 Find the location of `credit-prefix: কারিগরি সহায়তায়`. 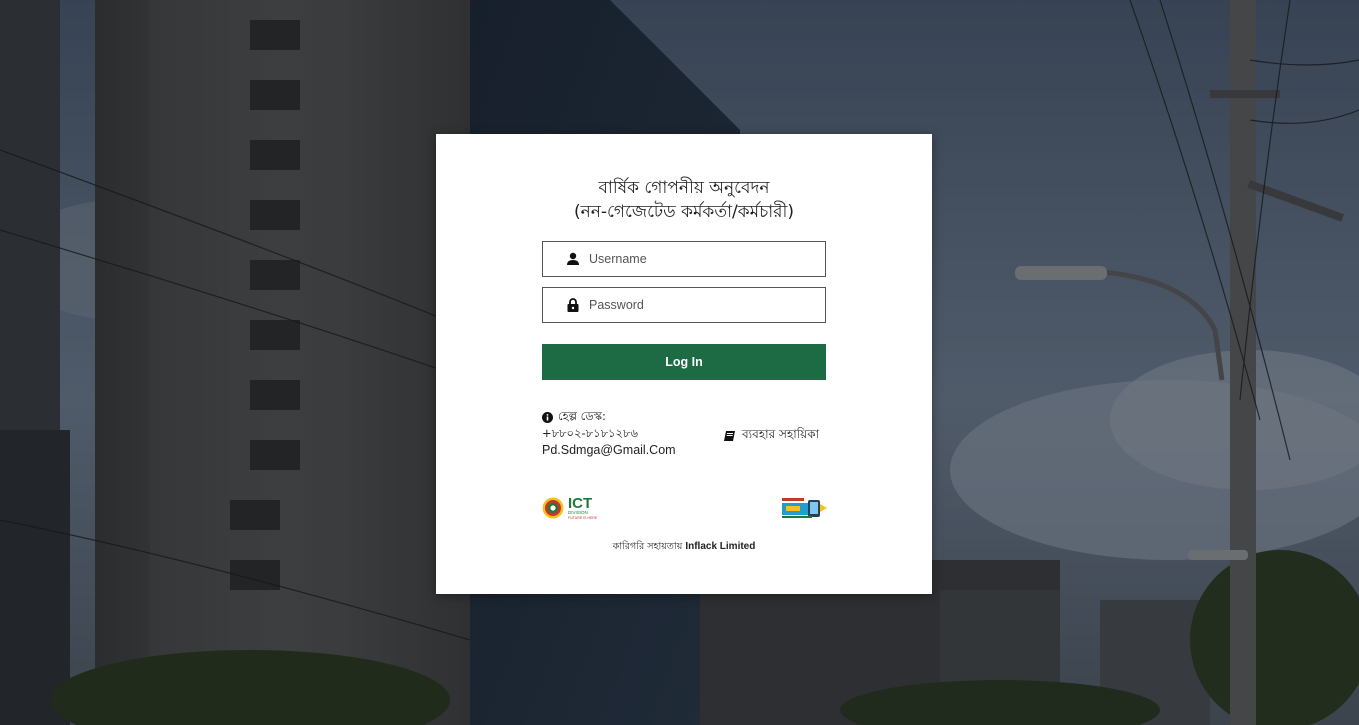

credit-prefix: কারিগরি সহায়তায় is located at coordinates (647, 546).